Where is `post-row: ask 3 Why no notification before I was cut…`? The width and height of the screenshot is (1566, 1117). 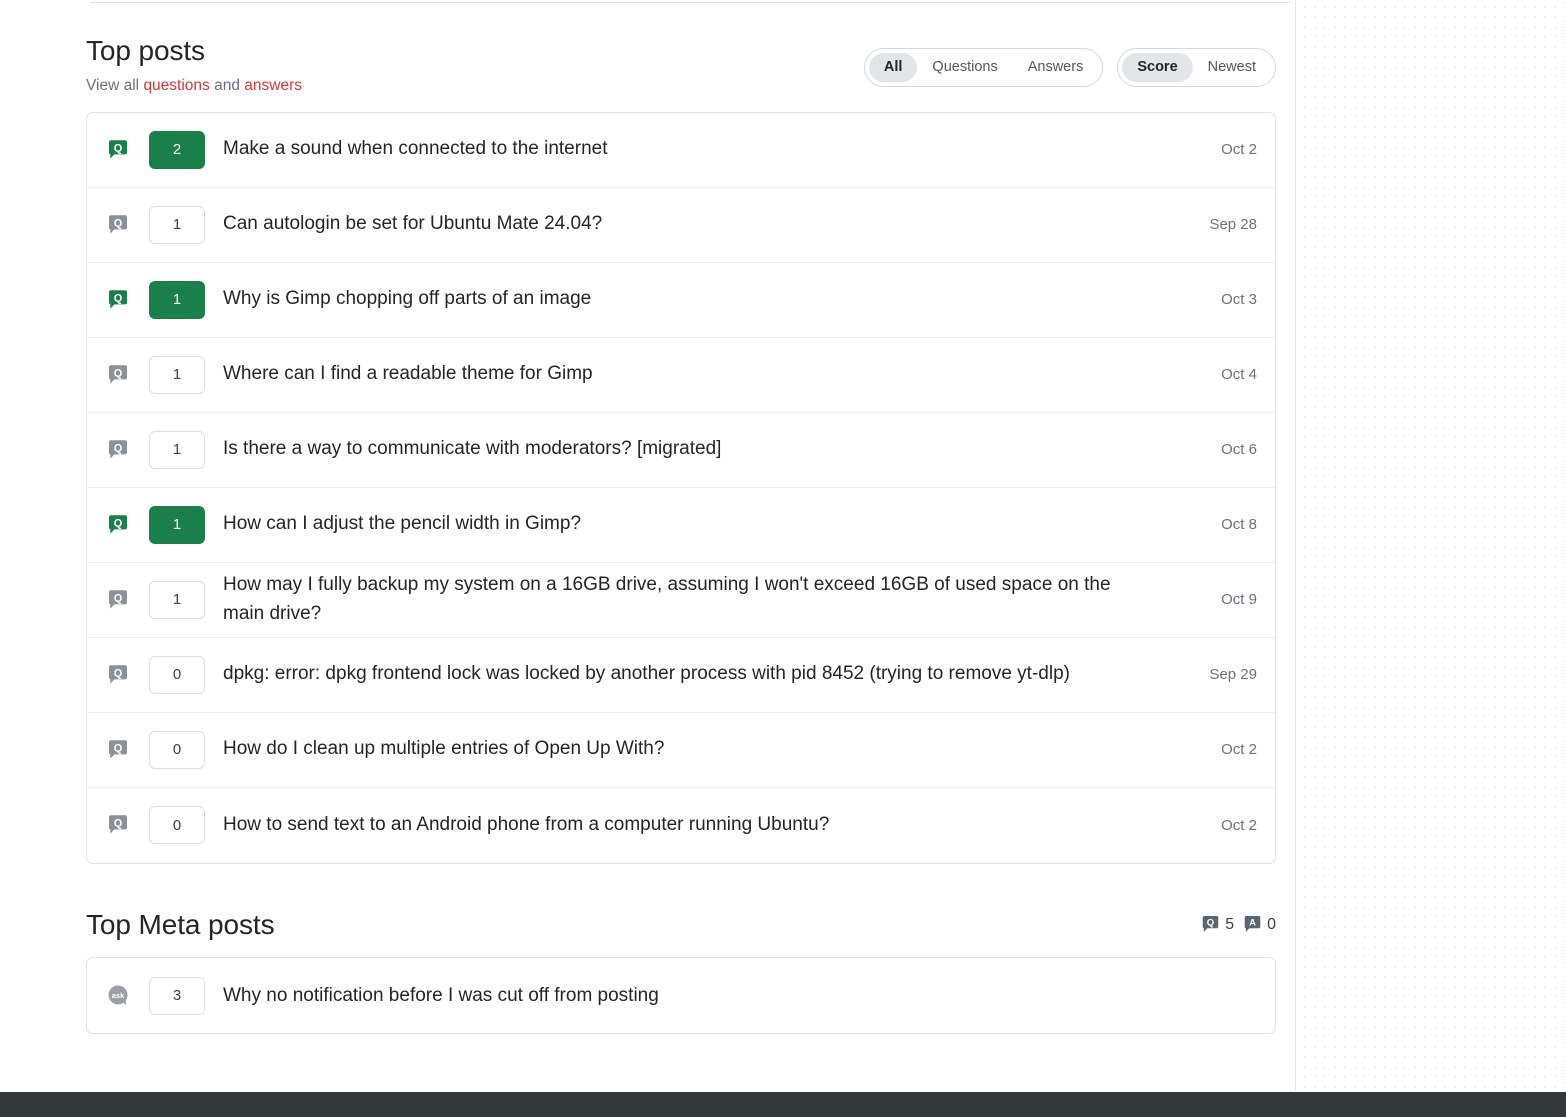 post-row: ask 3 Why no notification before I was cut… is located at coordinates (681, 995).